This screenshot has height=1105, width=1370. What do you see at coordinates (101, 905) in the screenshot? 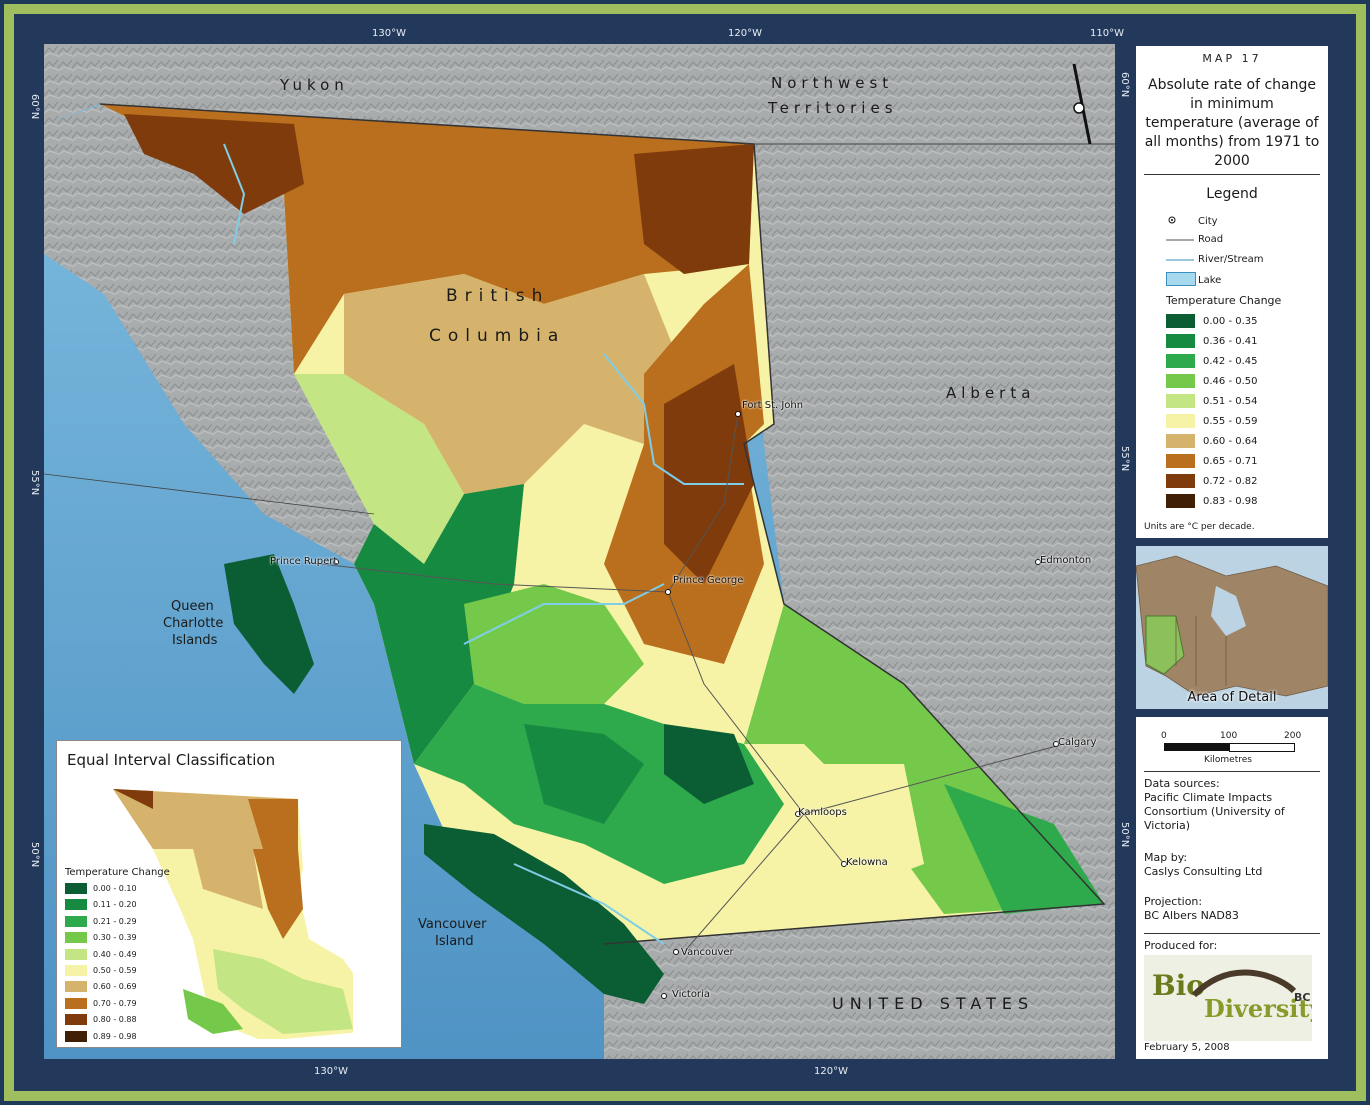
I see `eq-class-row: 0.11 - 0.20` at bounding box center [101, 905].